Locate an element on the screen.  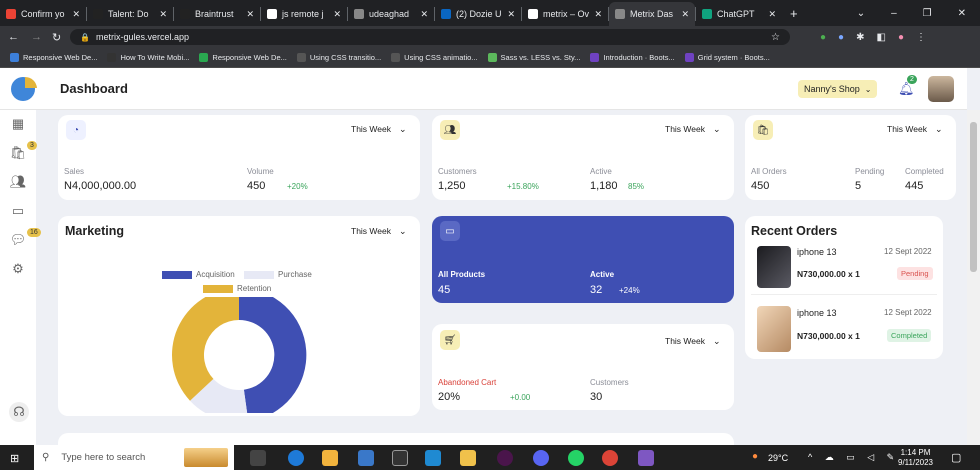
close-window-button: ✕ is located at coordinates (962, 13).